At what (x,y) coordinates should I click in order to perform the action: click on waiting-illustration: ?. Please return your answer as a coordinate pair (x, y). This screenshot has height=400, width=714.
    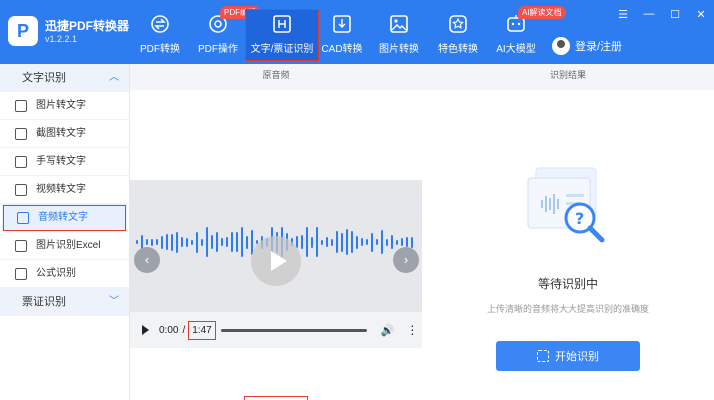
    Looking at the image, I should click on (566, 205).